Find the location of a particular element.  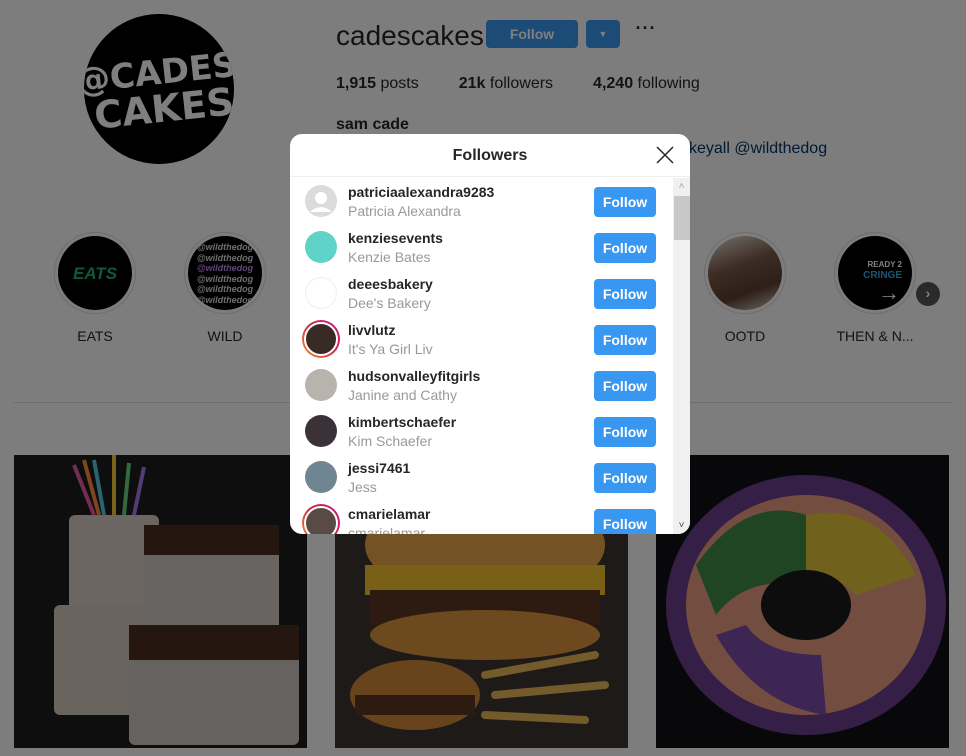

close-icon is located at coordinates (665, 155).